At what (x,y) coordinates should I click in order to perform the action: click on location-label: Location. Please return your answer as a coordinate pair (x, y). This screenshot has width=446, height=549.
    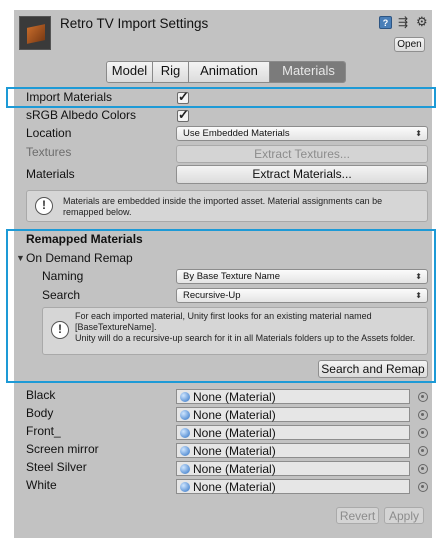
    Looking at the image, I should click on (49, 133).